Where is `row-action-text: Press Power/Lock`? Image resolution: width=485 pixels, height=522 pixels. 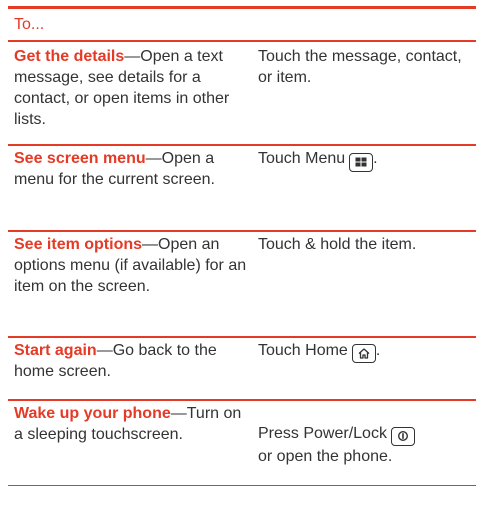 row-action-text: Press Power/Lock is located at coordinates (322, 433).